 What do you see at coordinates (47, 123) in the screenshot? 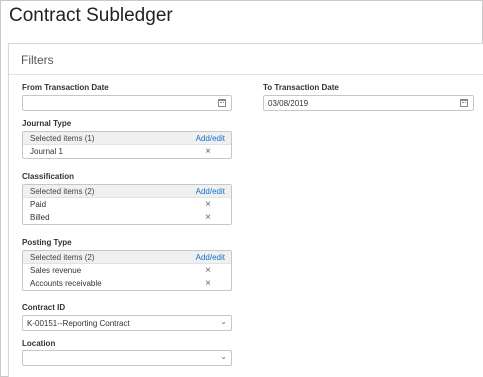
I see `journal-type-label: Journal Type` at bounding box center [47, 123].